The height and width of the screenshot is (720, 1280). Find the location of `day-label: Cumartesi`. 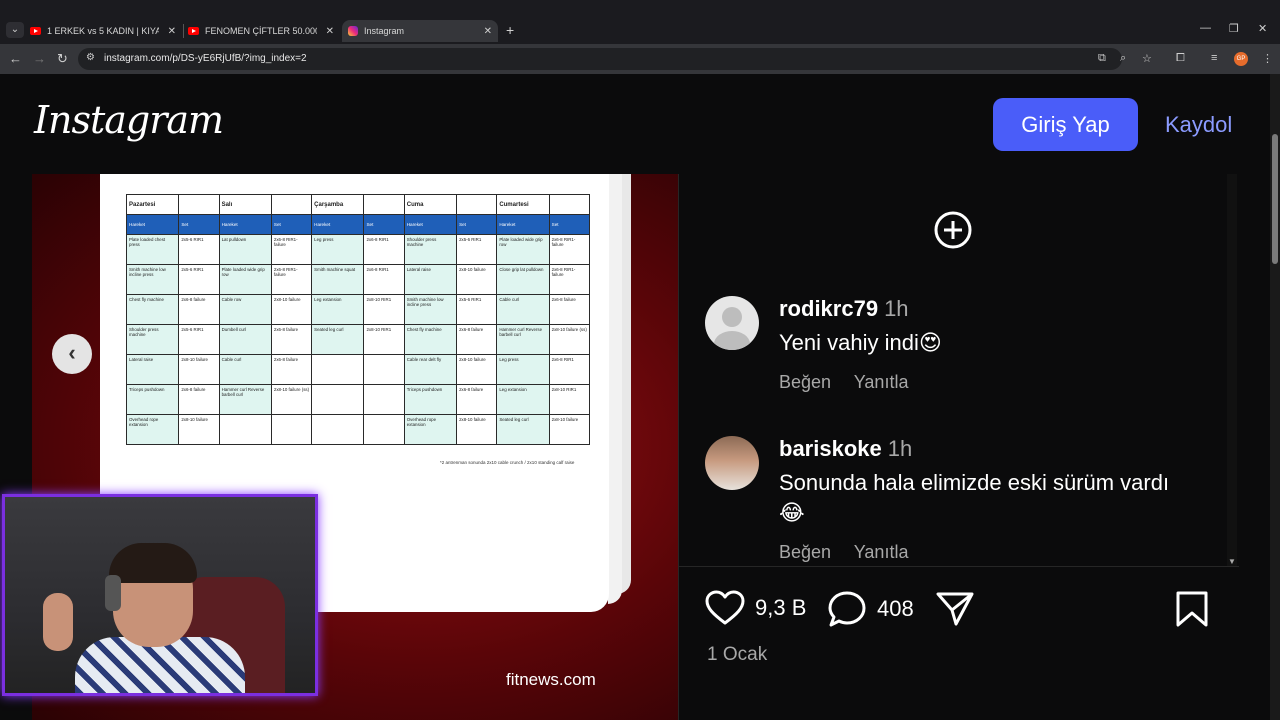

day-label: Cumartesi is located at coordinates (523, 204).